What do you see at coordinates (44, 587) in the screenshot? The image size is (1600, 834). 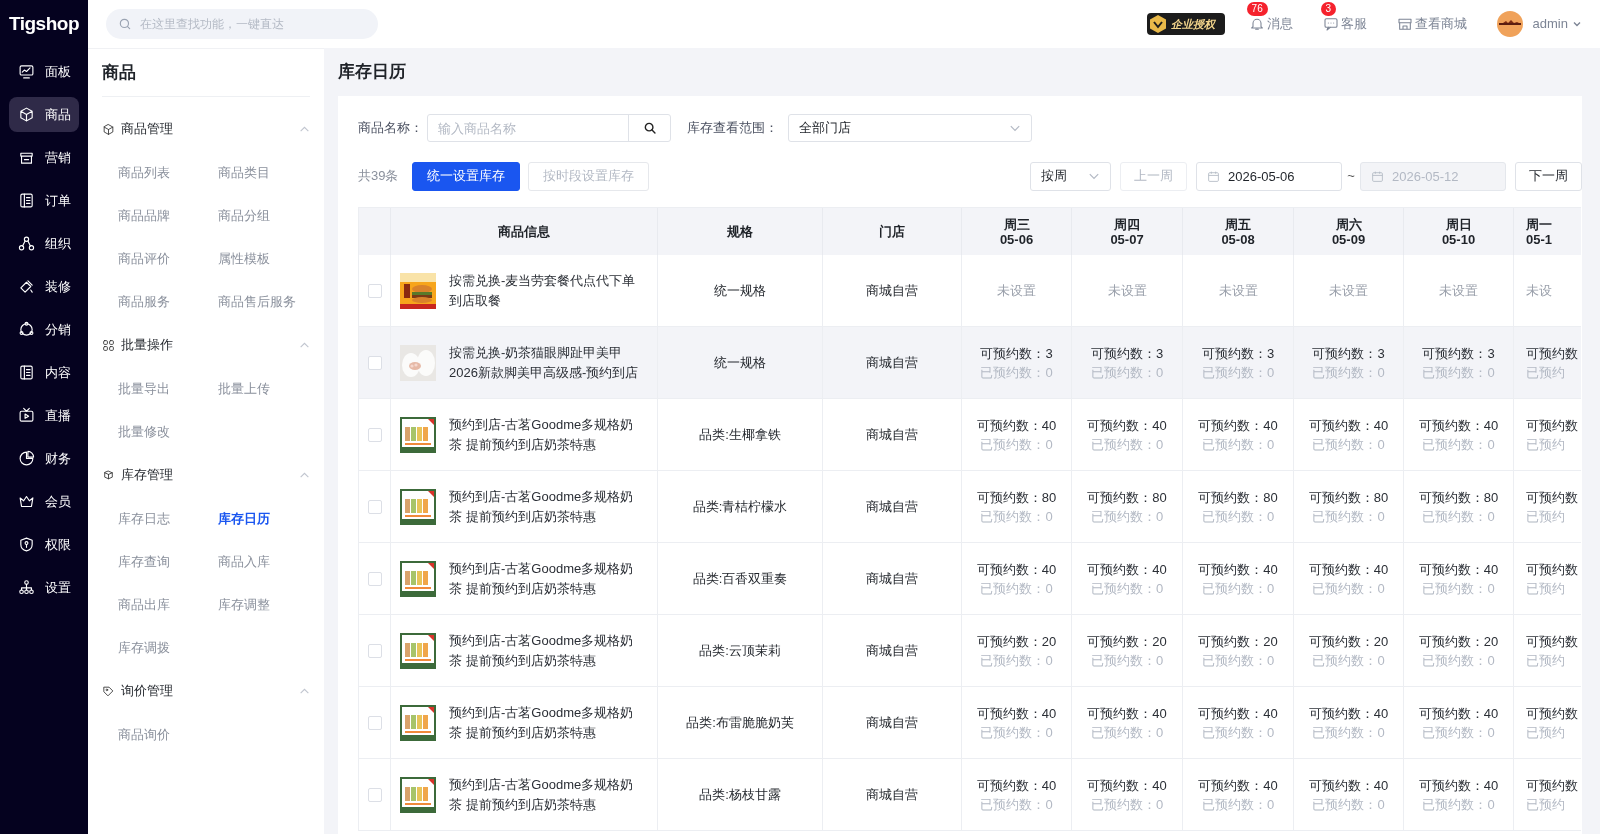 I see `nav-item: 设置` at bounding box center [44, 587].